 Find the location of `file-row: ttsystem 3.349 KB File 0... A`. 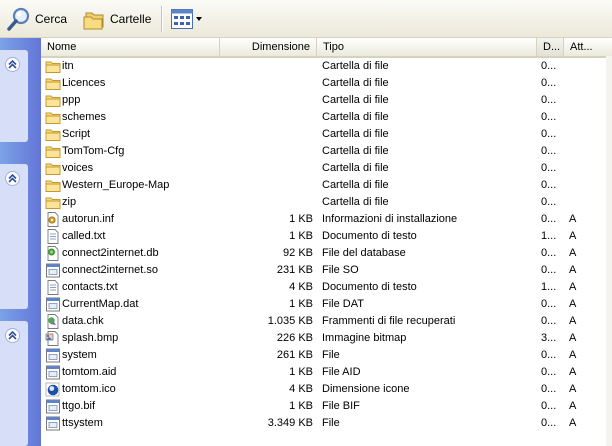

file-row: ttsystem 3.349 KB File 0... A is located at coordinates (326, 423).